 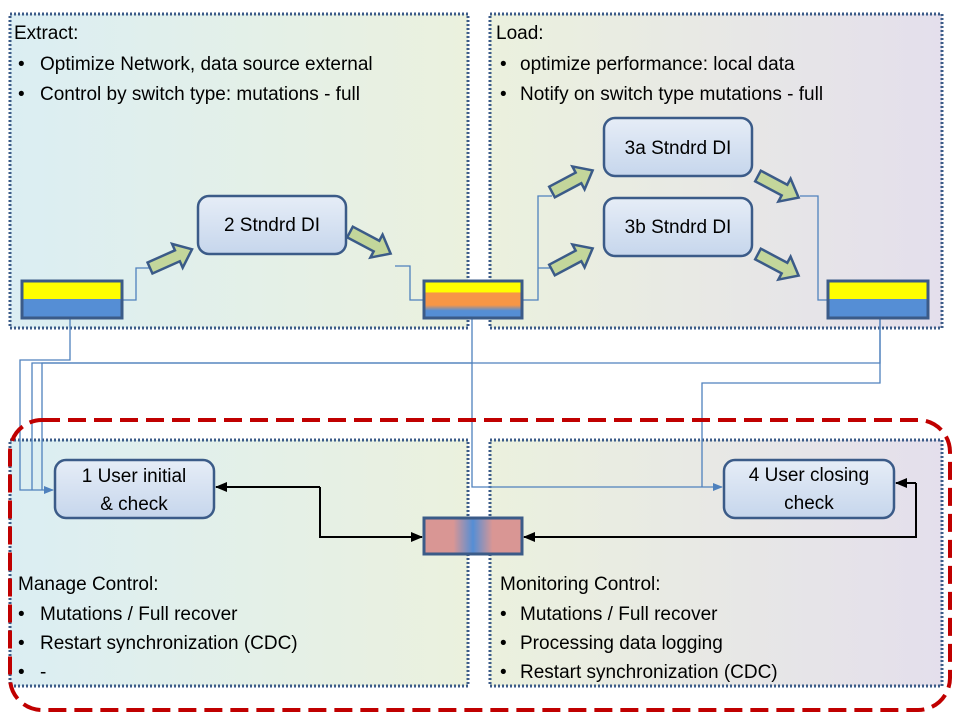 What do you see at coordinates (878, 299) in the screenshot?
I see `data-store-target` at bounding box center [878, 299].